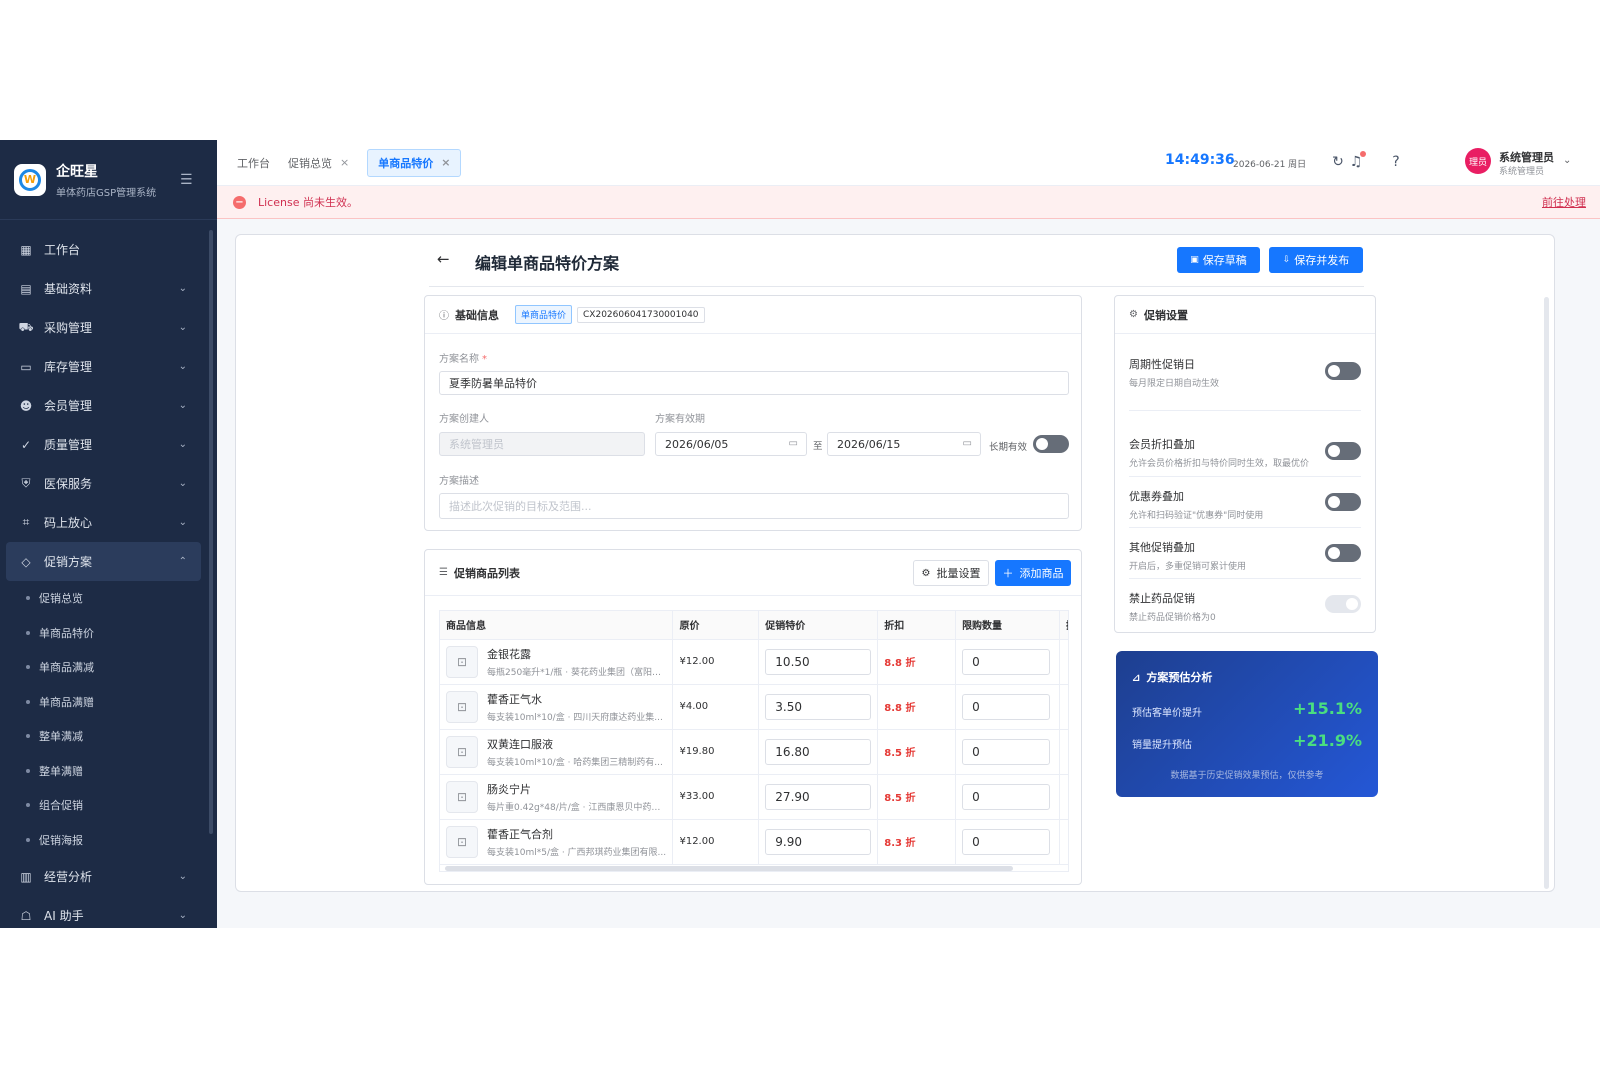  I want to click on sidebar-subitem-single-discount: 单商品满减, so click(108, 667).